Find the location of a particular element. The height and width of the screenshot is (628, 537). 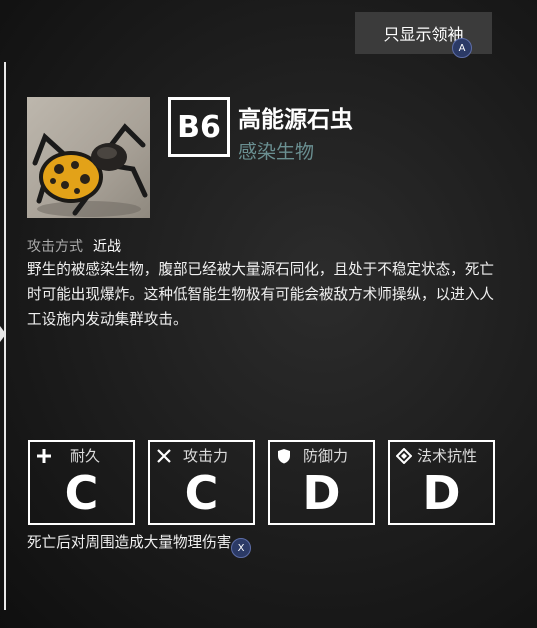

enemy-code-badge: B6 is located at coordinates (199, 127).